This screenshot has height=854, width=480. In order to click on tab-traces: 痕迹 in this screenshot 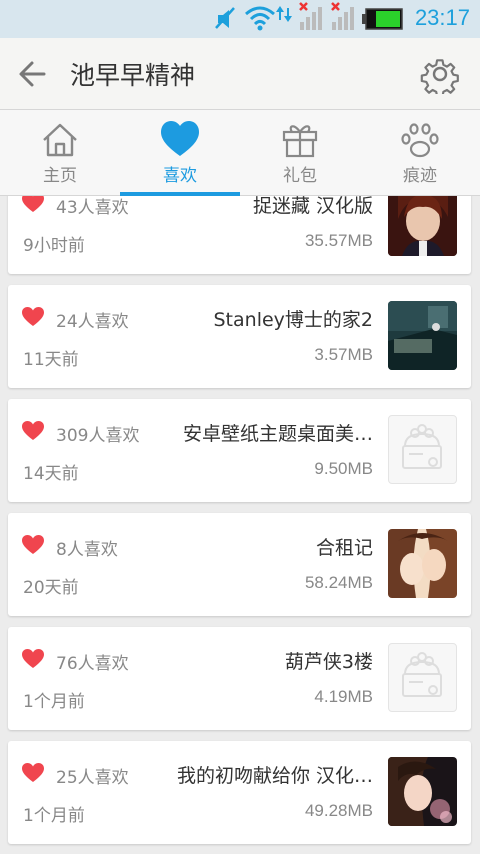, I will do `click(420, 153)`.